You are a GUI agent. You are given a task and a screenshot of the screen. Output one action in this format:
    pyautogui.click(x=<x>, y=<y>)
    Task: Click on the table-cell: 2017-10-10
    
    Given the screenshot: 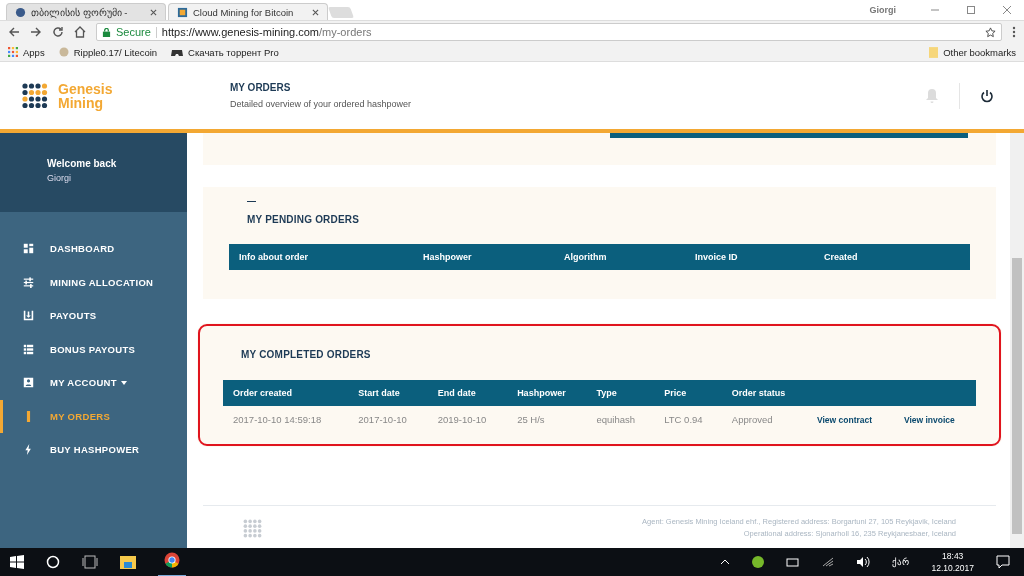 What is the action you would take?
    pyautogui.click(x=388, y=419)
    